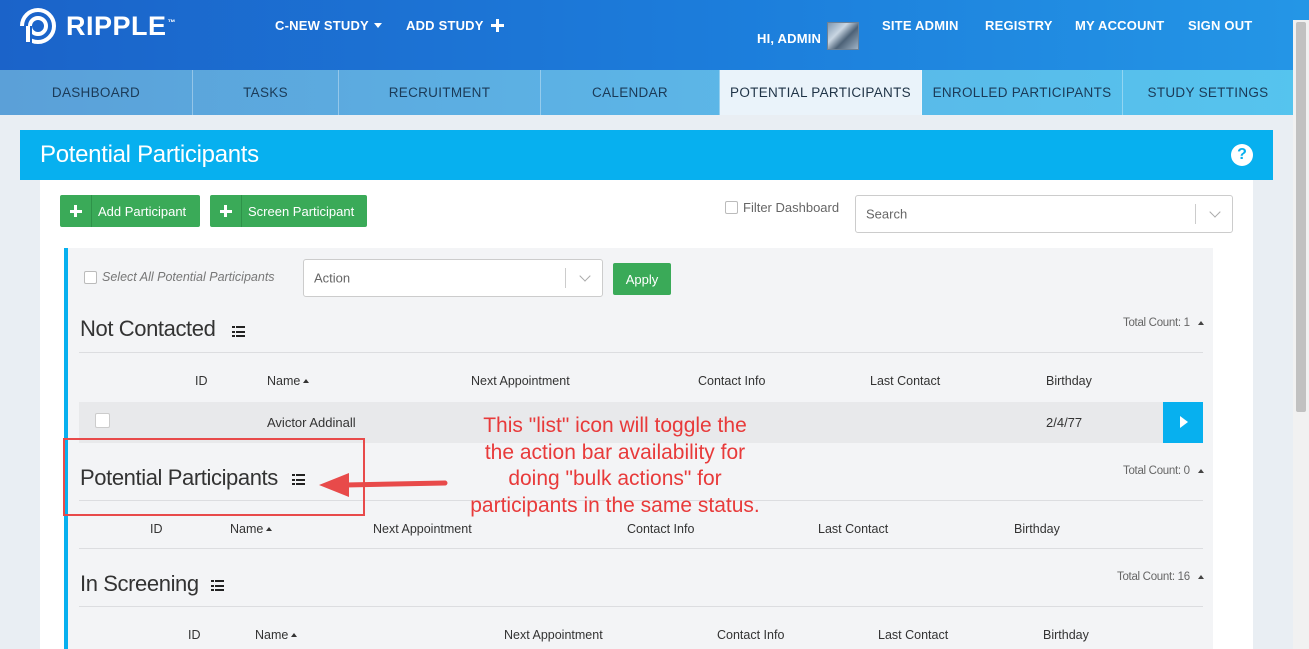  What do you see at coordinates (1242, 155) in the screenshot?
I see `help-icon: ?` at bounding box center [1242, 155].